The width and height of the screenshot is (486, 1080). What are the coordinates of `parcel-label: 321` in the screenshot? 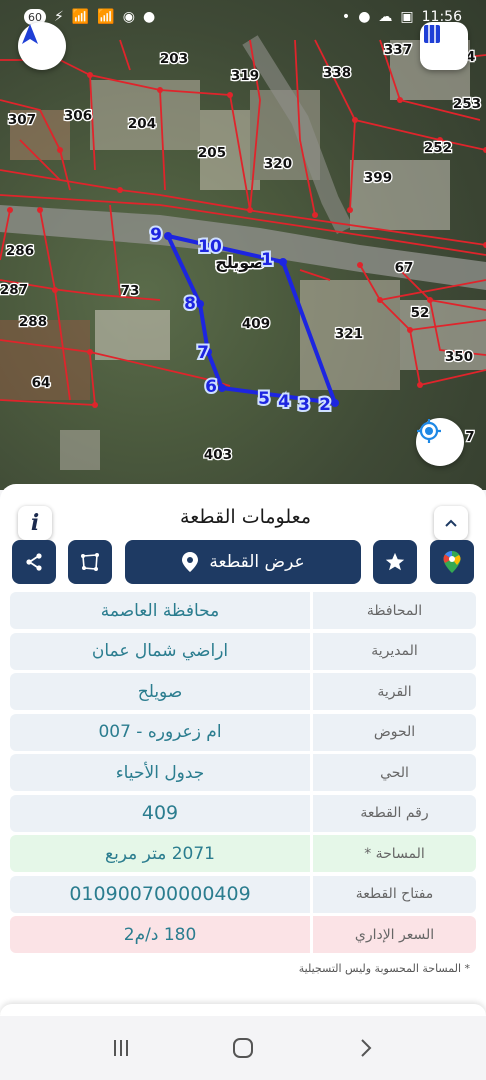 It's located at (349, 334).